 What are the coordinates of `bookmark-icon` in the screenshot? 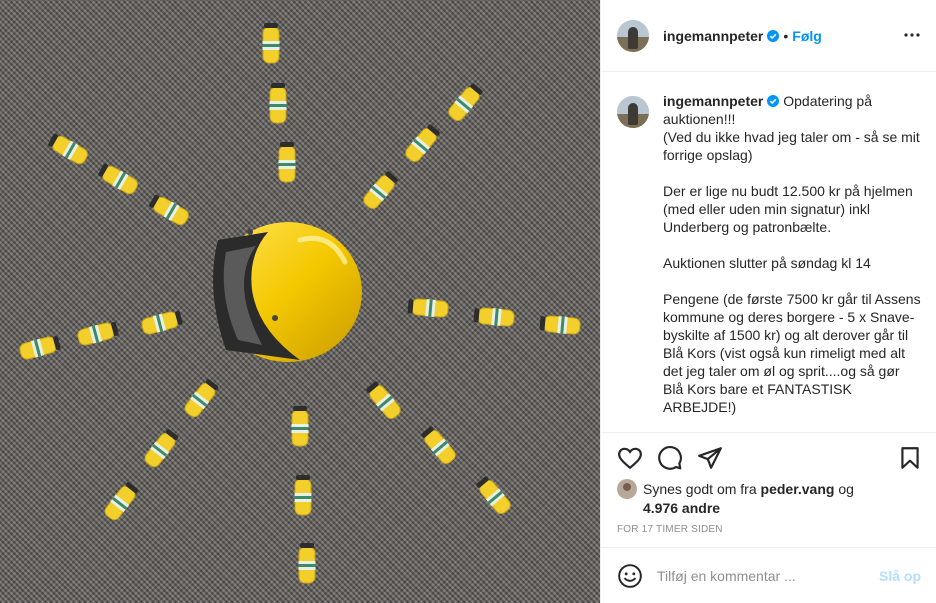 It's located at (910, 458).